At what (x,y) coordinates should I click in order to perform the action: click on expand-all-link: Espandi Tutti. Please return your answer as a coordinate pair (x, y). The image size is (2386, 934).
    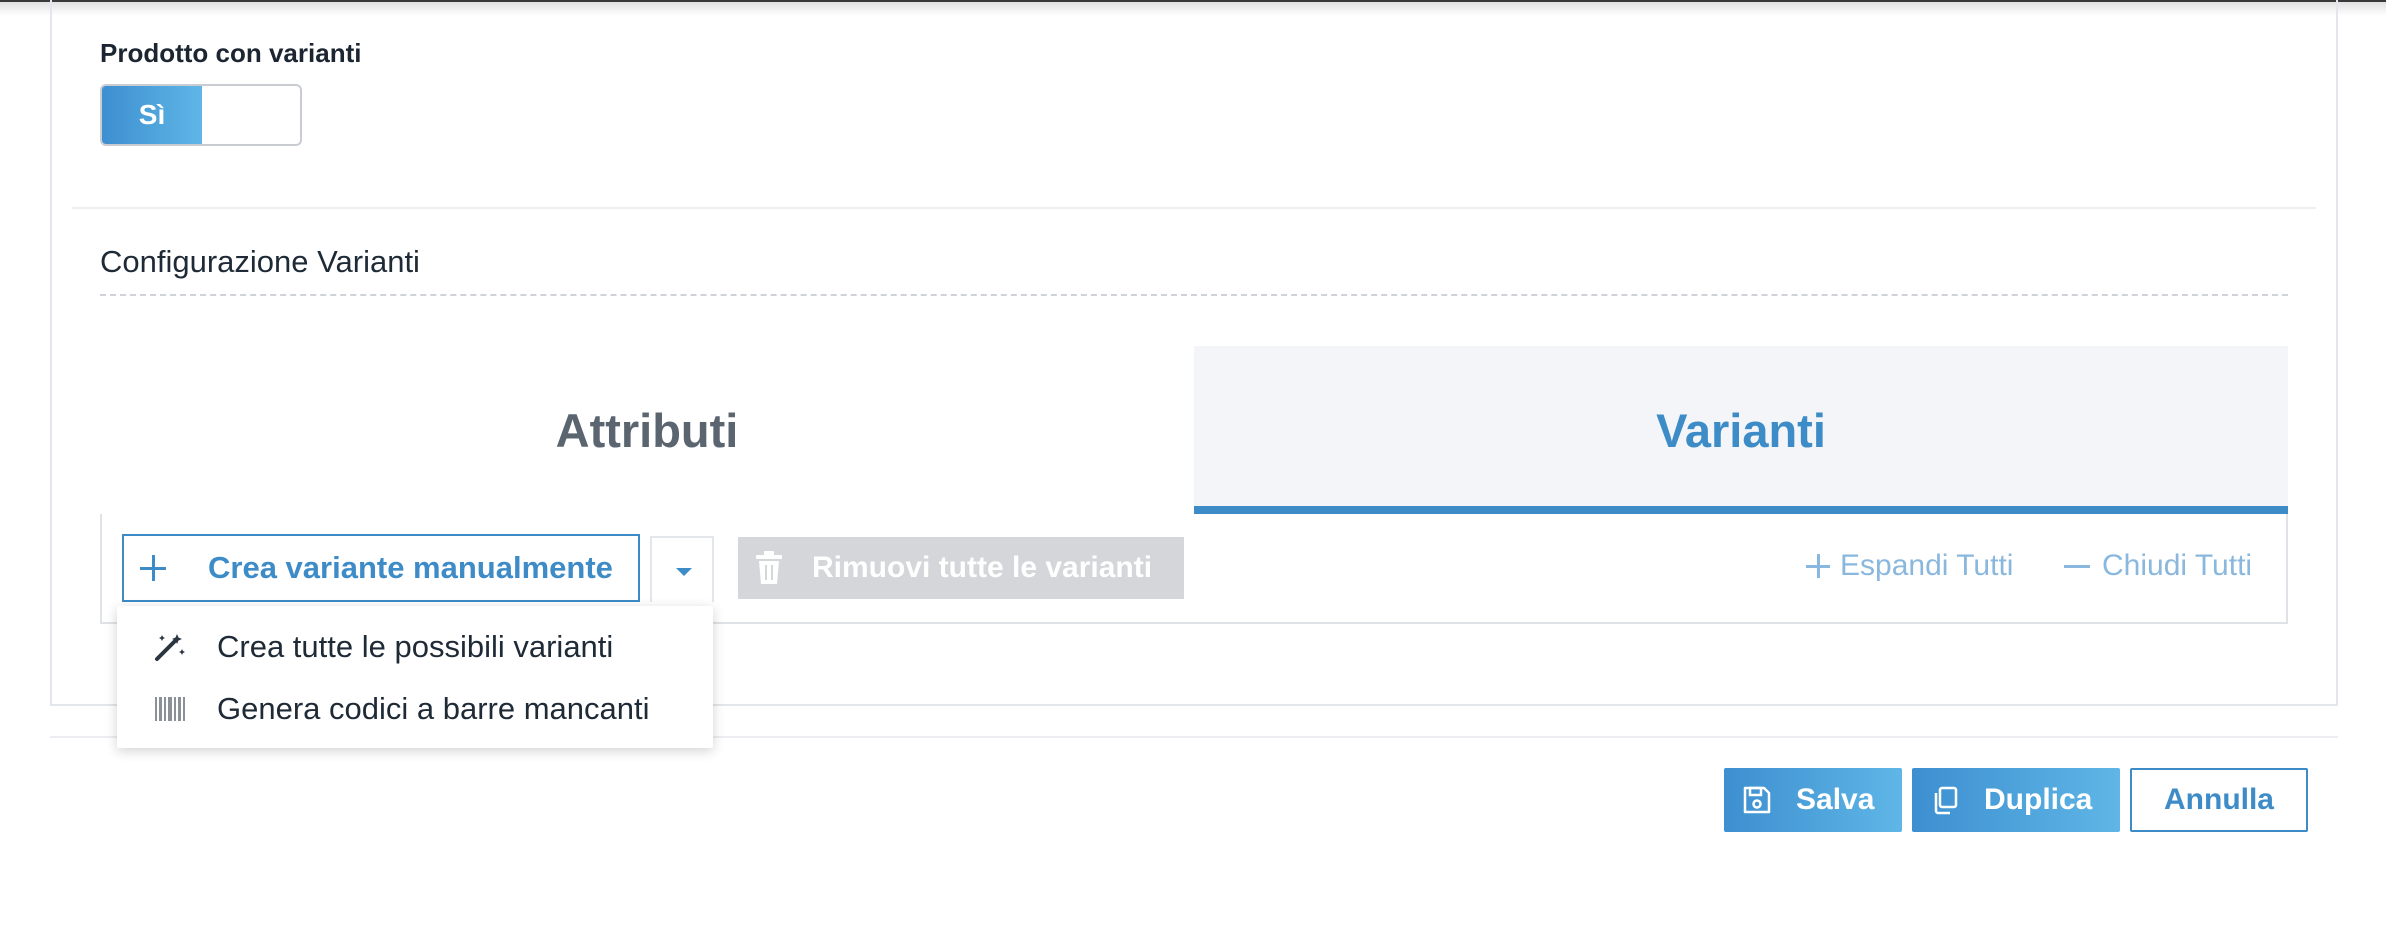
    Looking at the image, I should click on (1909, 566).